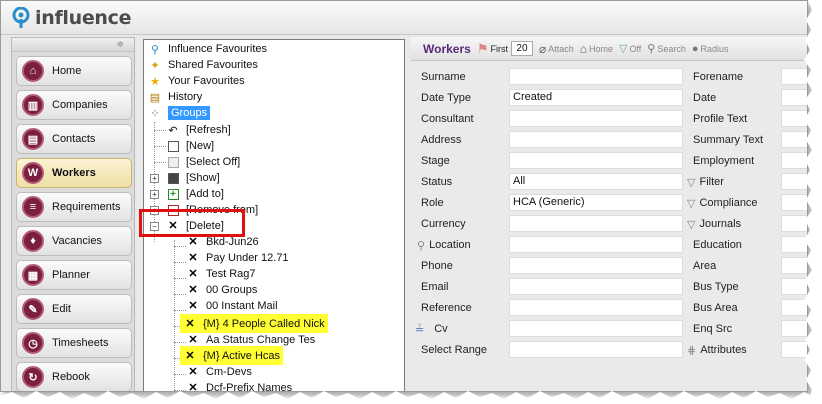 Image resolution: width=822 pixels, height=404 pixels. Describe the element at coordinates (173, 130) in the screenshot. I see `refresh-icon: ↶` at that location.